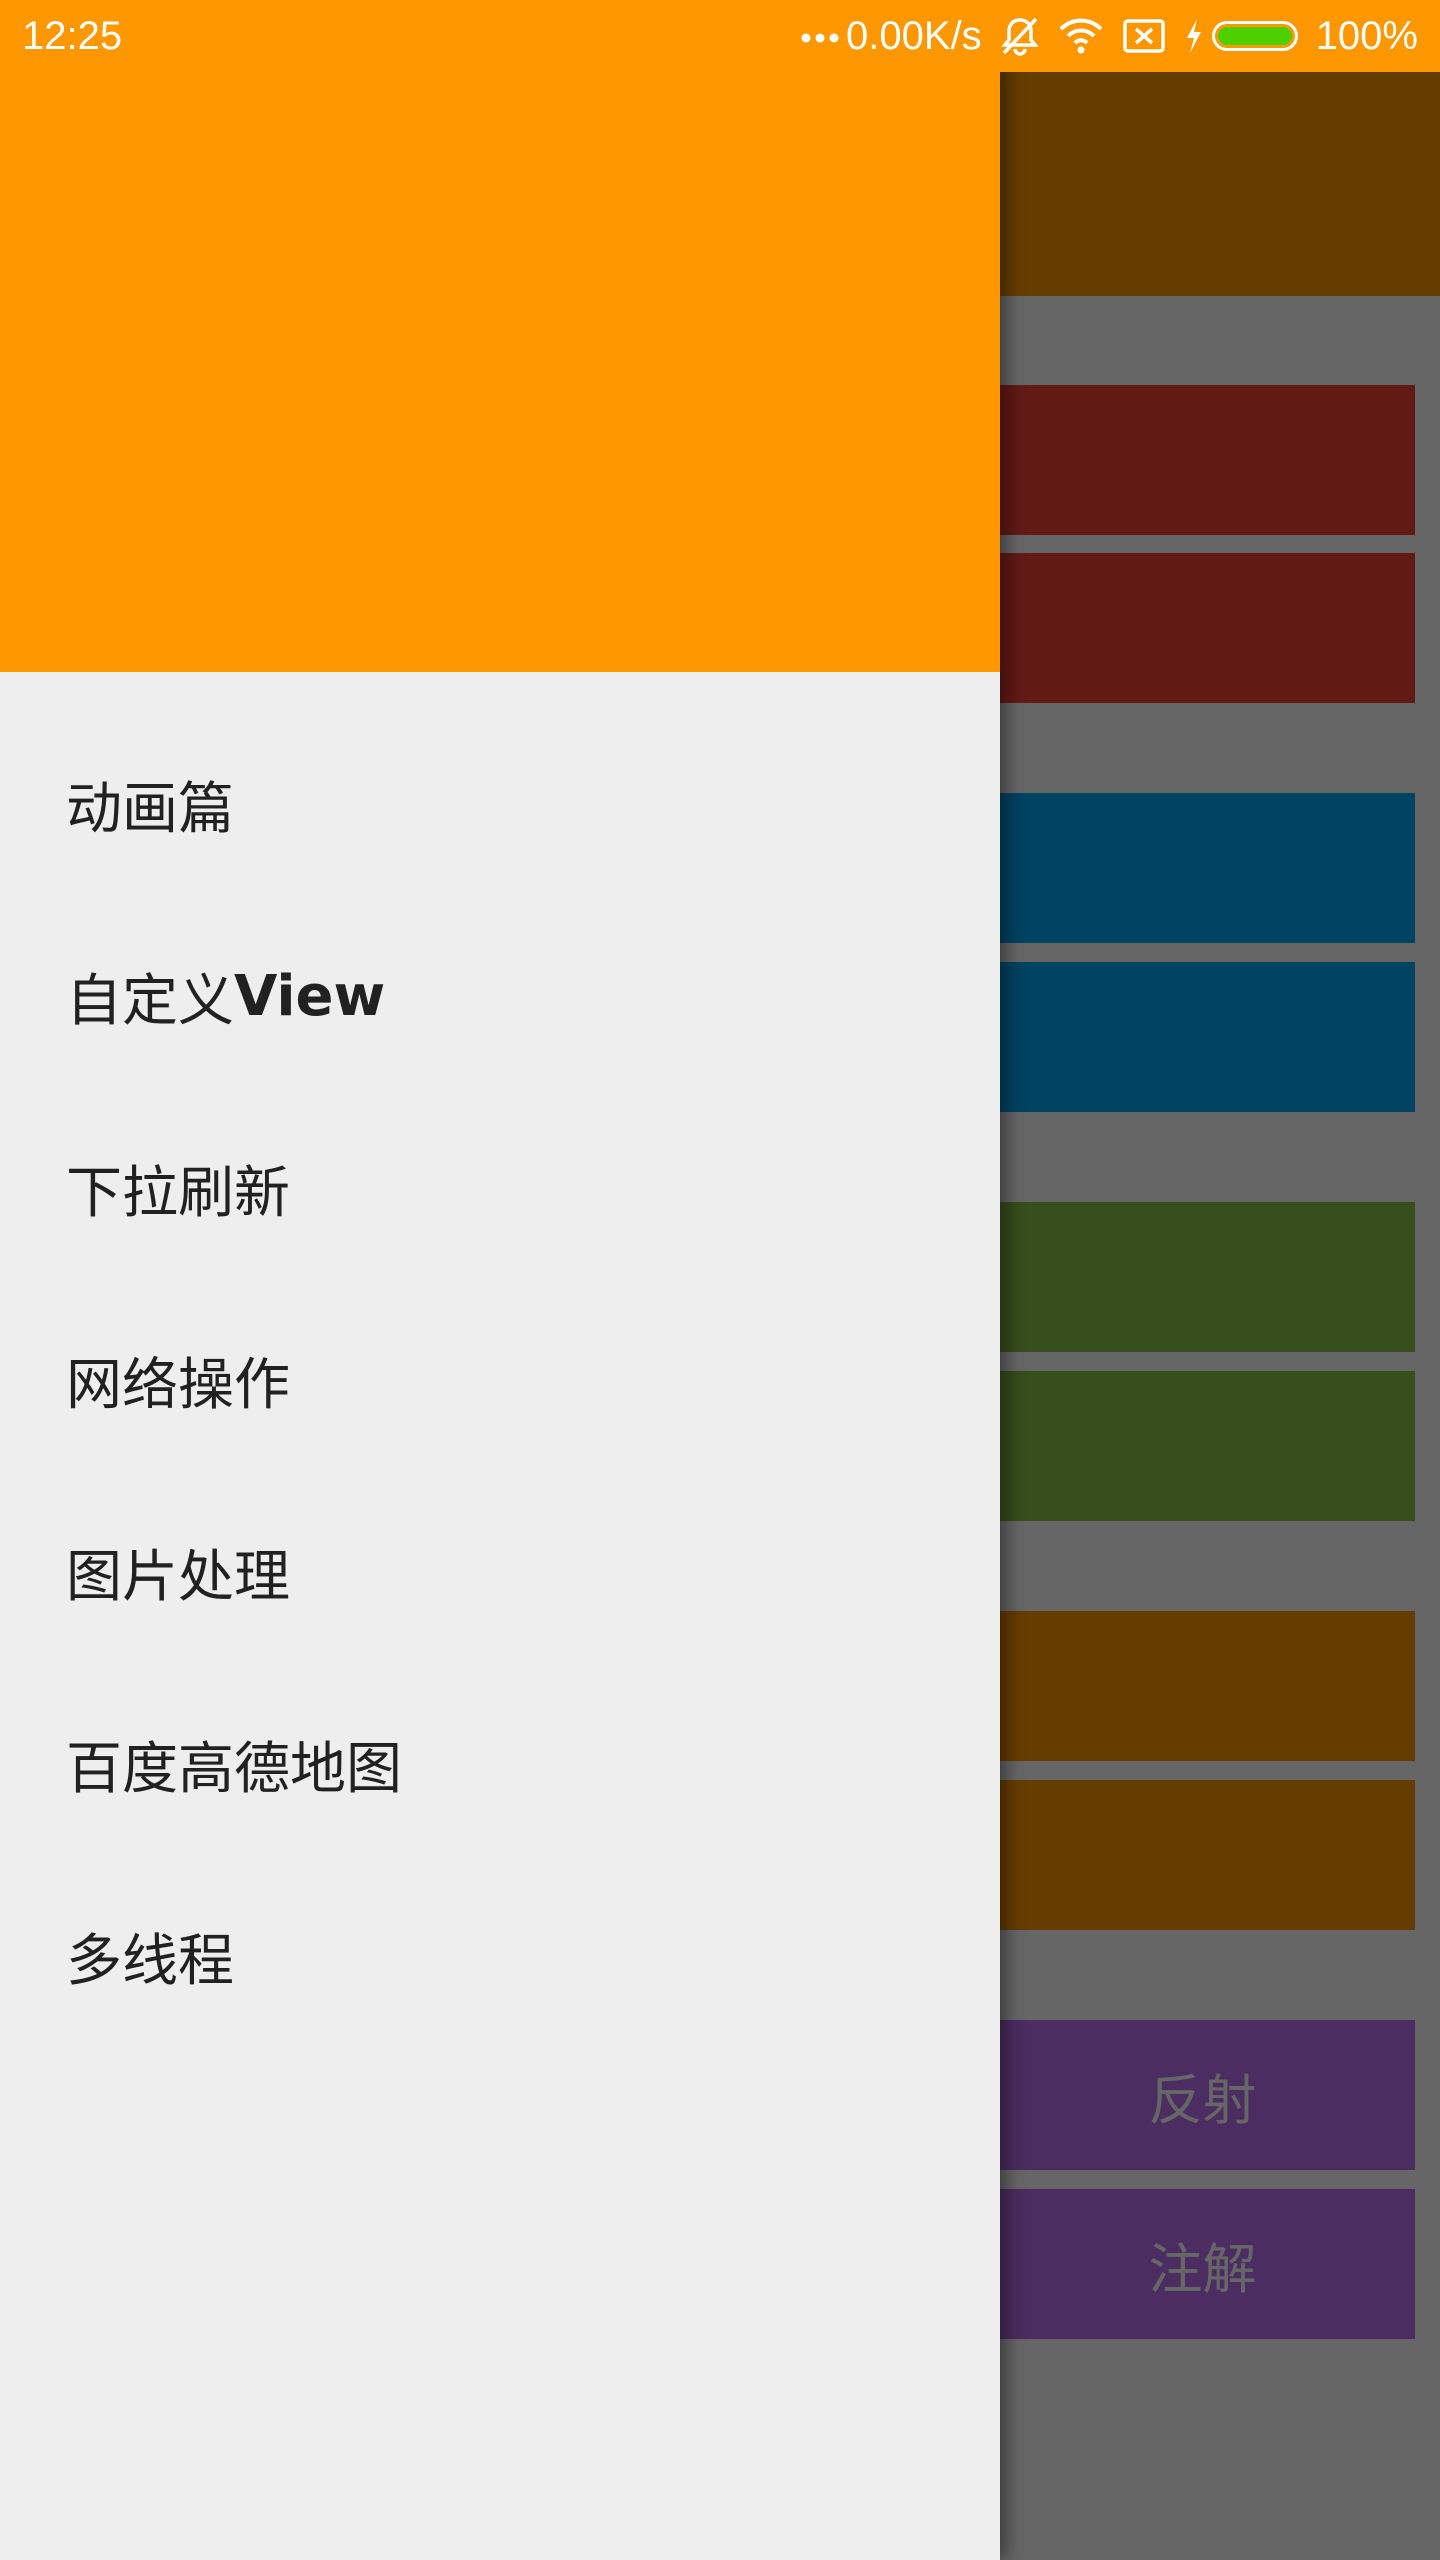 The width and height of the screenshot is (1440, 2560). I want to click on menu-item-custom-view: 自定义 View, so click(500, 996).